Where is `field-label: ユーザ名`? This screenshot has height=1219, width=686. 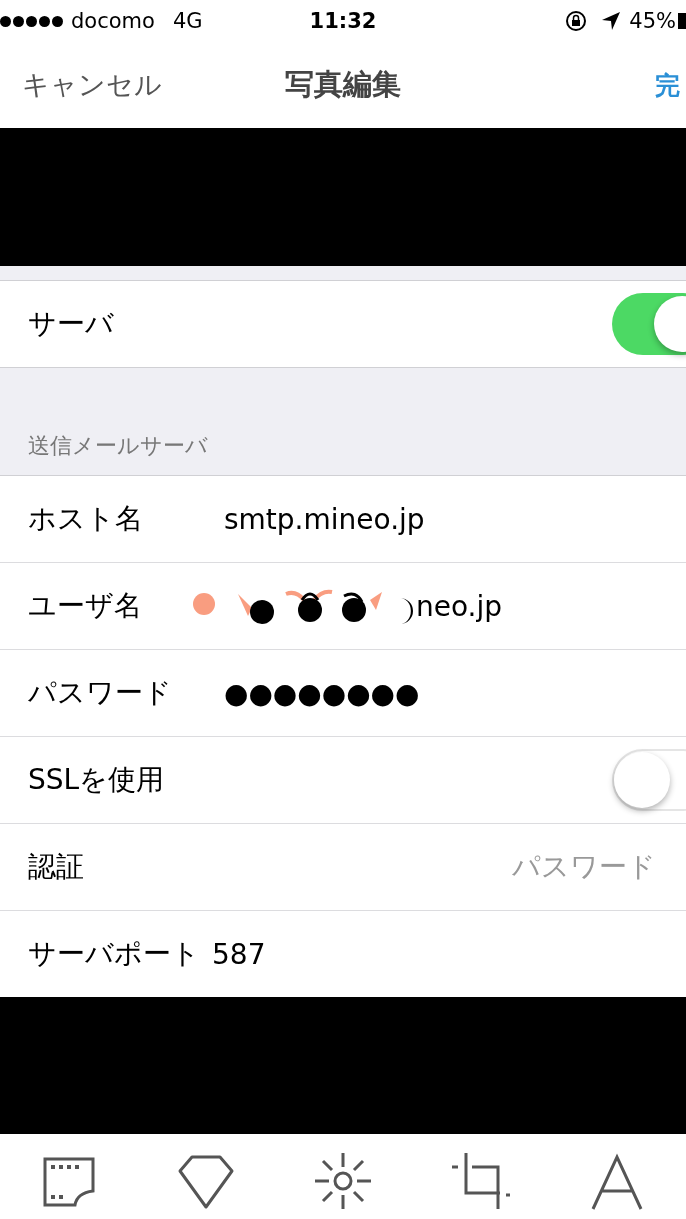
field-label: ユーザ名 is located at coordinates (85, 606).